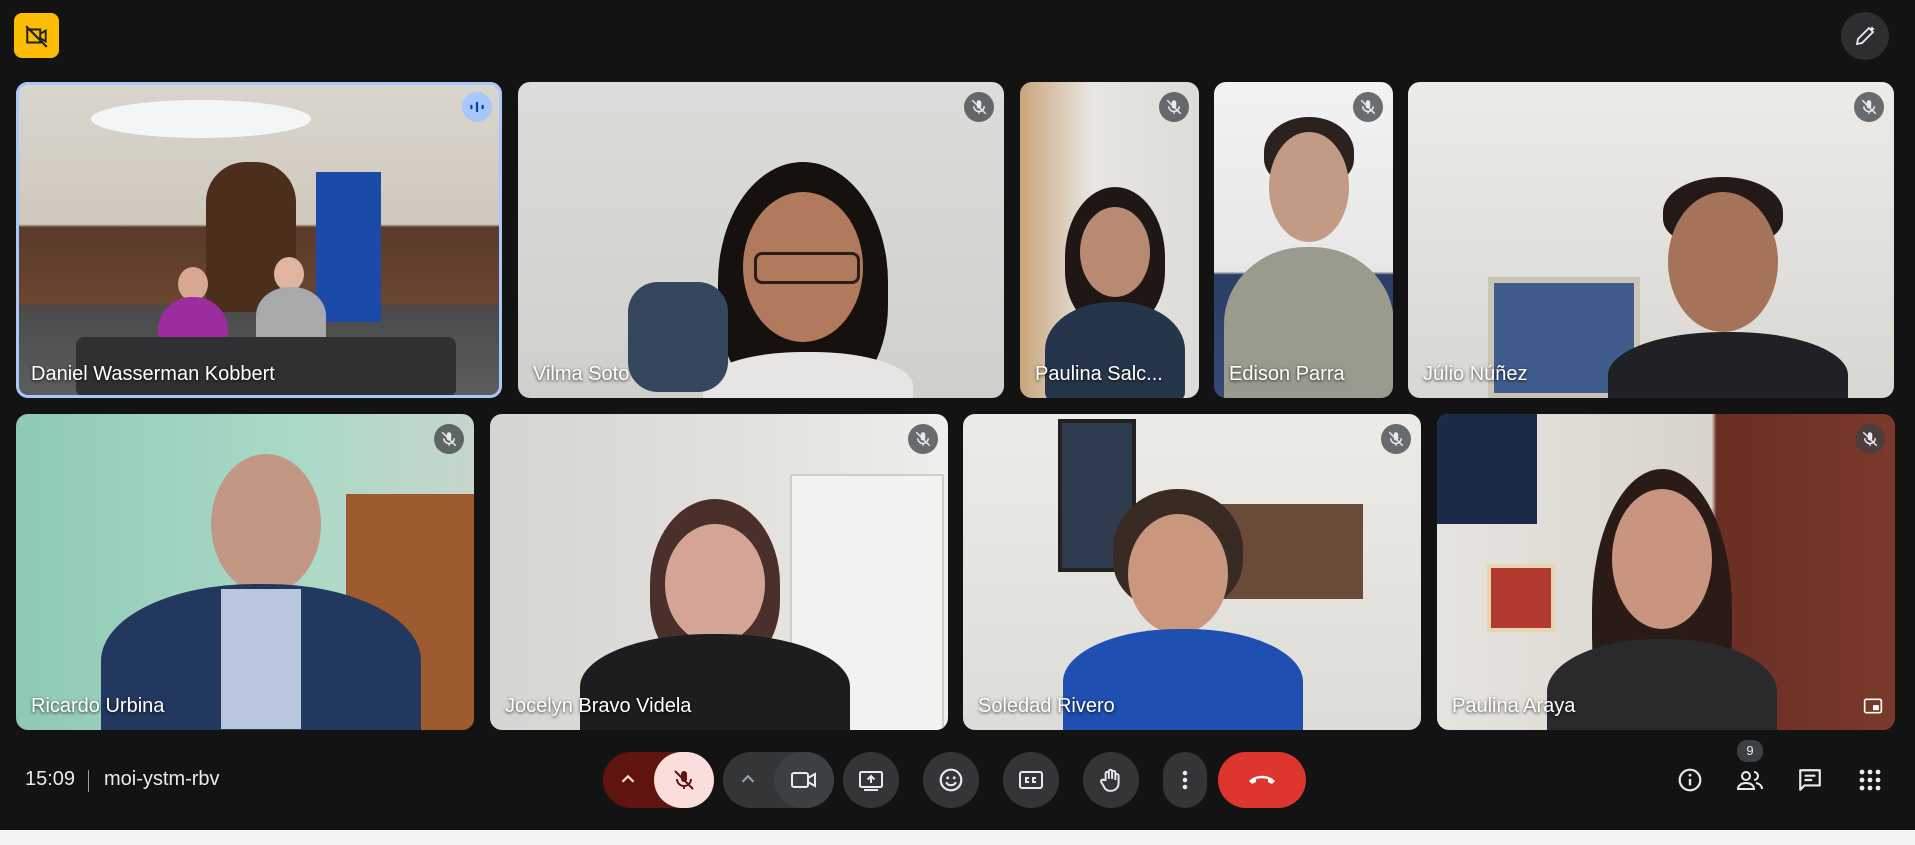 The height and width of the screenshot is (845, 1915). What do you see at coordinates (1666, 572) in the screenshot?
I see `participant-tile: Paulina Araya` at bounding box center [1666, 572].